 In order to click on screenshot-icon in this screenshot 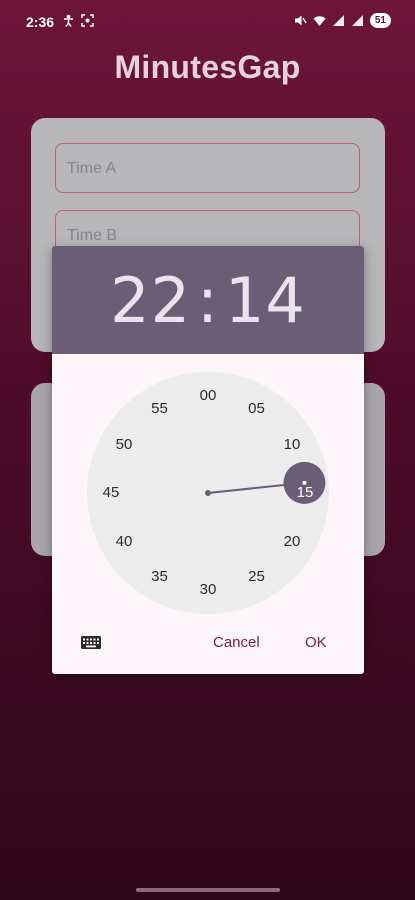, I will do `click(87, 20)`.